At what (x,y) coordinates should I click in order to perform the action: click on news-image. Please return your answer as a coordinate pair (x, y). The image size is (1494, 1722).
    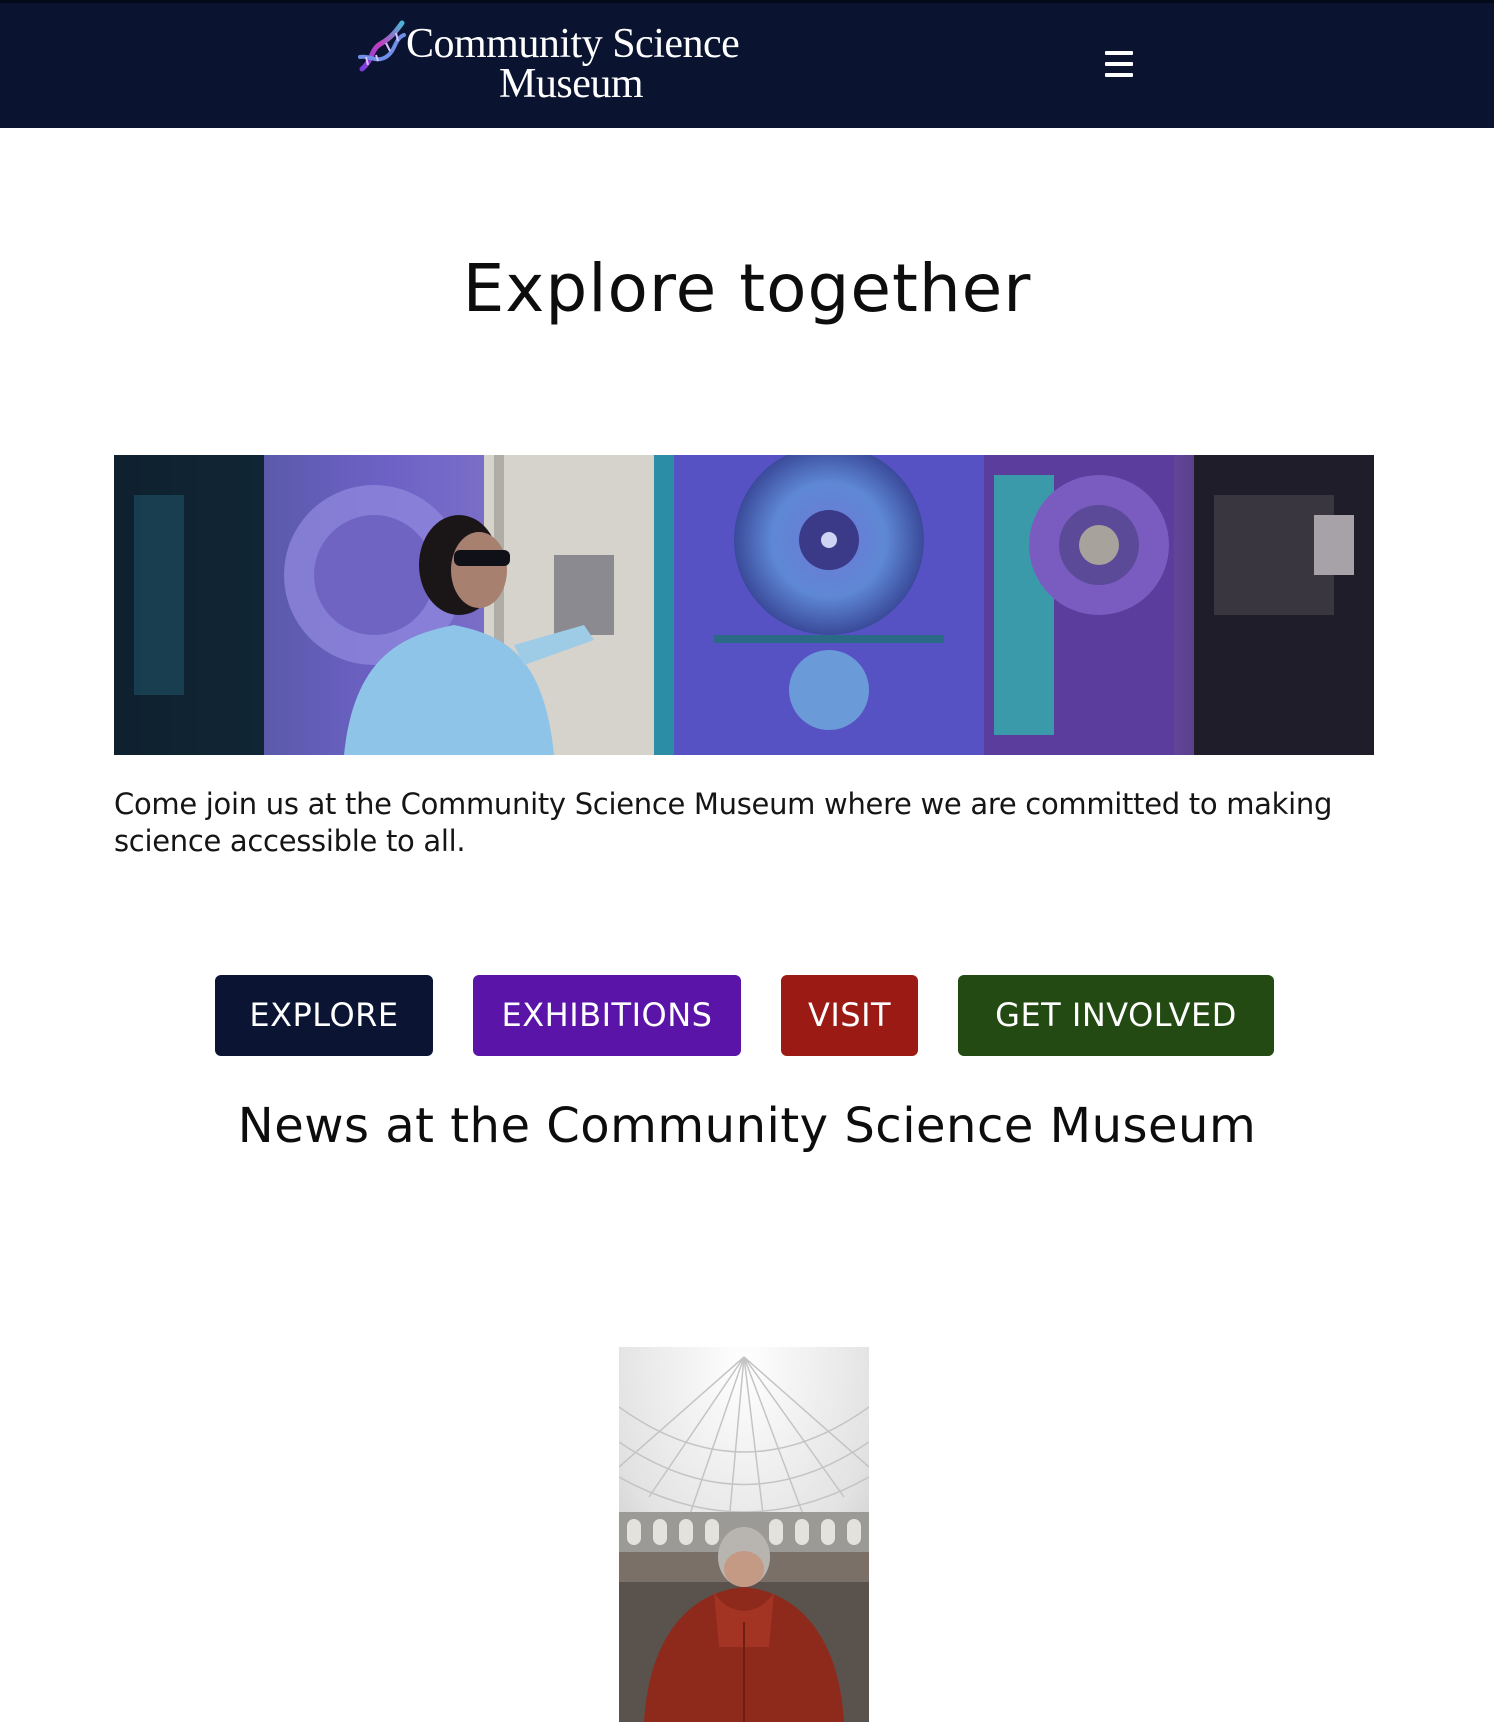
    Looking at the image, I should click on (744, 1534).